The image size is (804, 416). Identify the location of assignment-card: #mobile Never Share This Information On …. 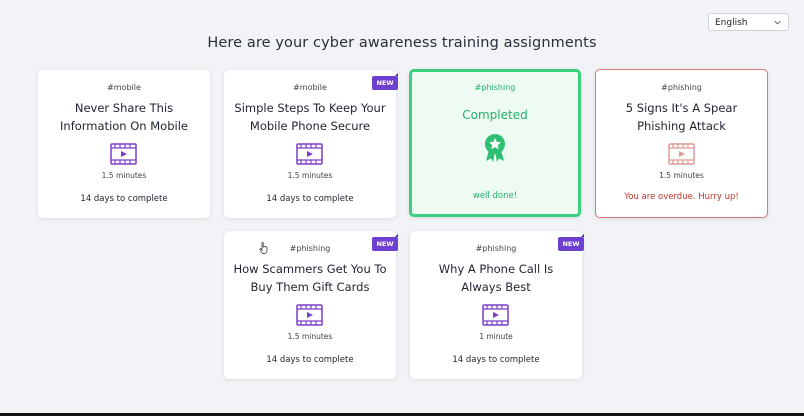
(124, 144).